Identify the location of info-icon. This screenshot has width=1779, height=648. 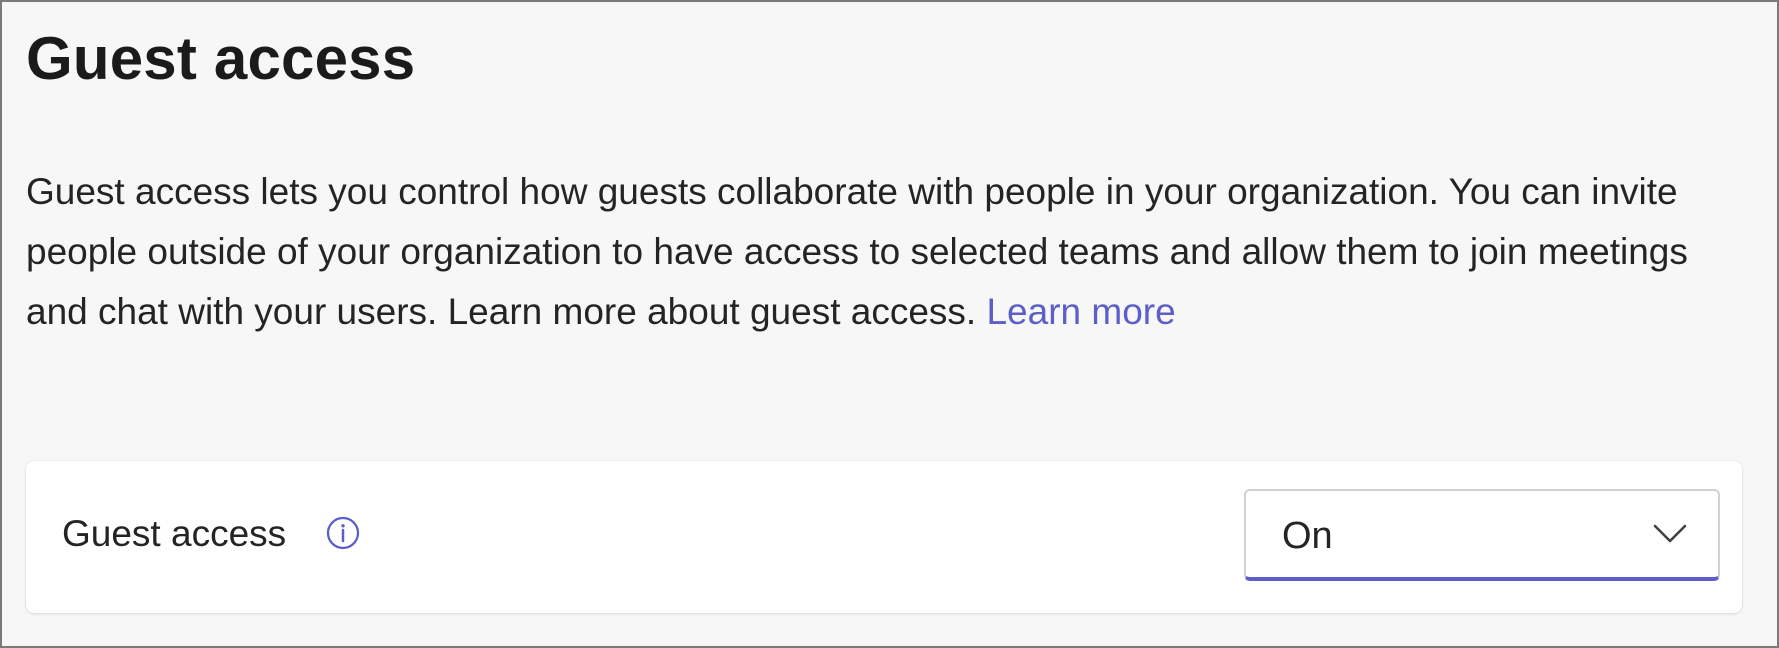
(343, 533).